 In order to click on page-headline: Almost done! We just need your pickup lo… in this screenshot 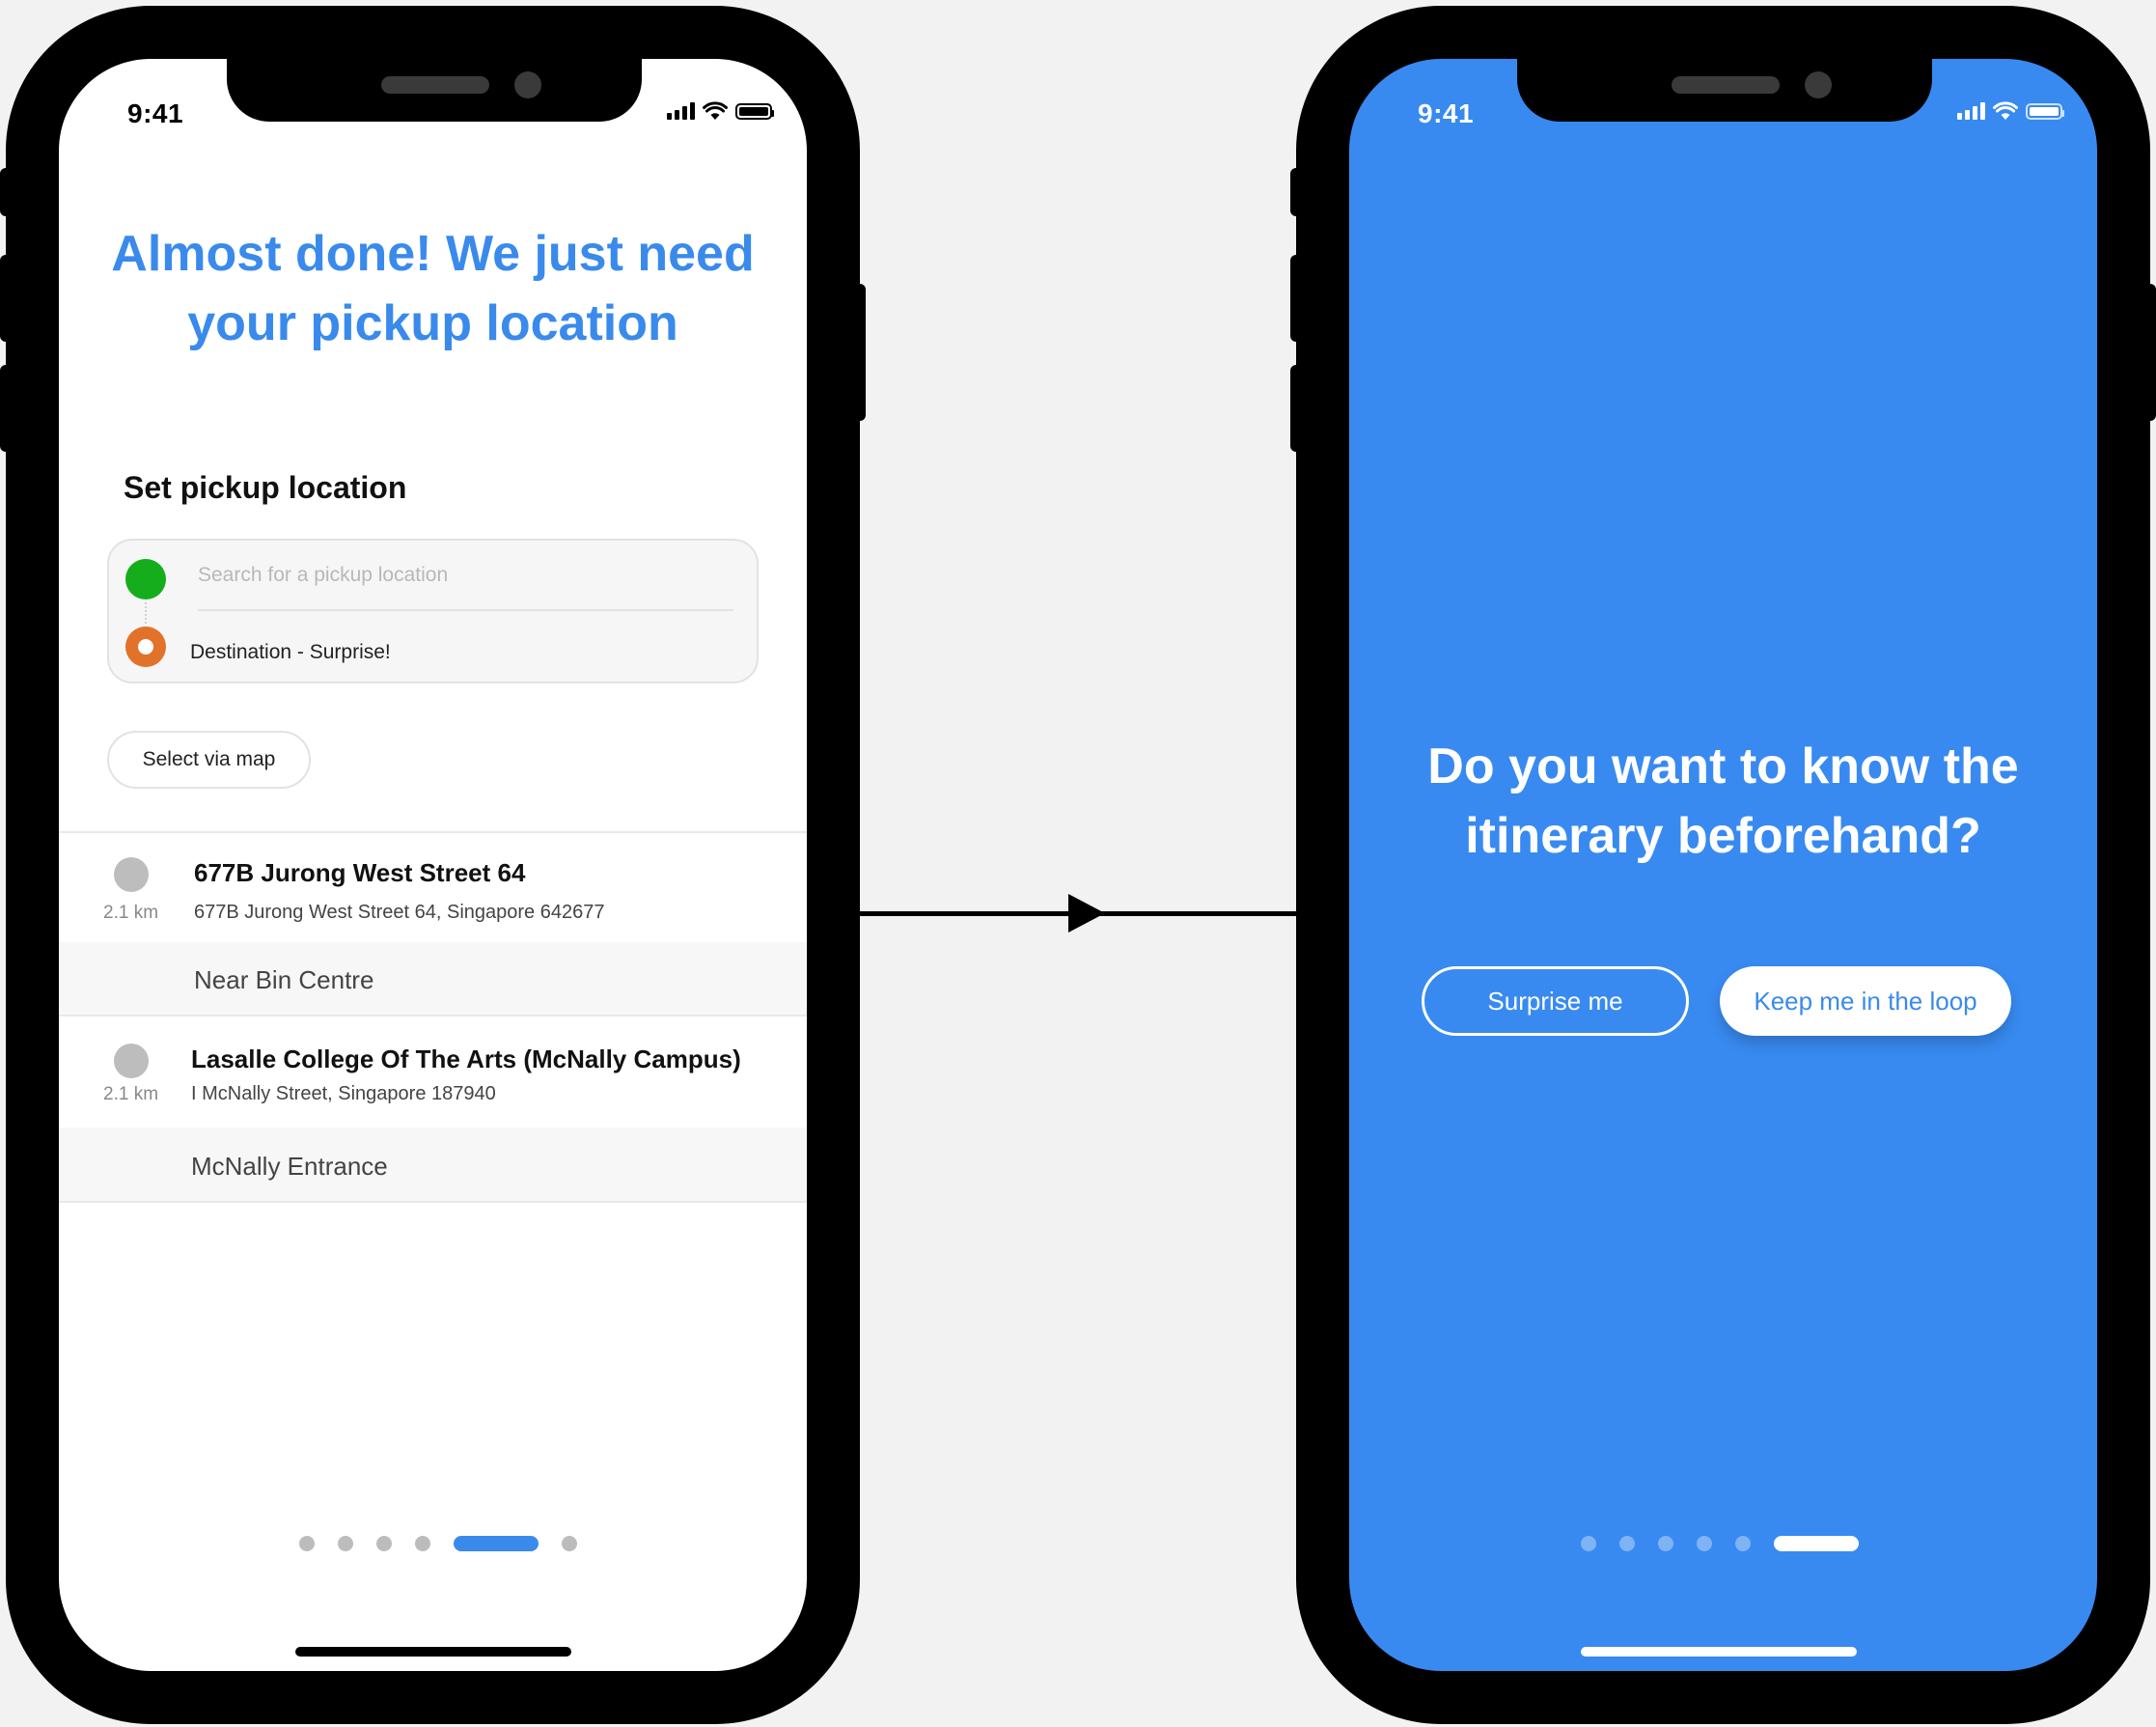, I will do `click(433, 288)`.